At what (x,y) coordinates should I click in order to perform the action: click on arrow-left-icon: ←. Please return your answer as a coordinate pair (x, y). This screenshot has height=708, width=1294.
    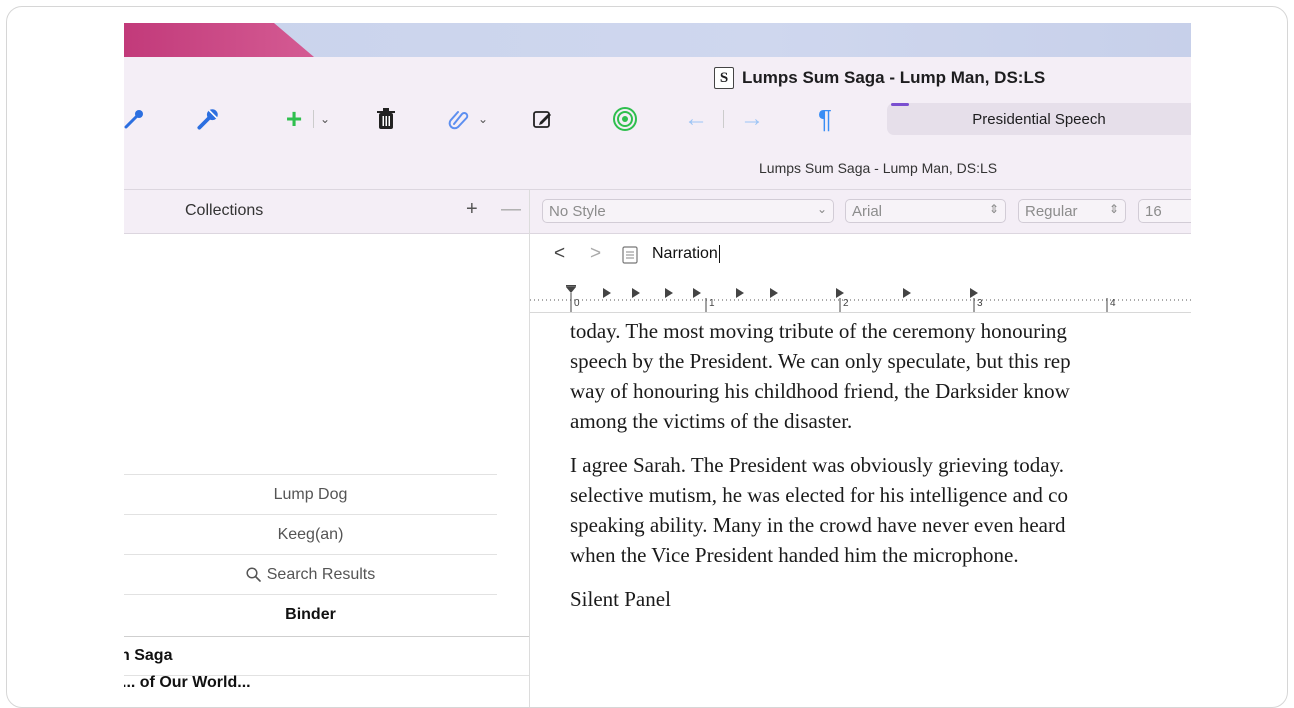
    Looking at the image, I should click on (696, 119).